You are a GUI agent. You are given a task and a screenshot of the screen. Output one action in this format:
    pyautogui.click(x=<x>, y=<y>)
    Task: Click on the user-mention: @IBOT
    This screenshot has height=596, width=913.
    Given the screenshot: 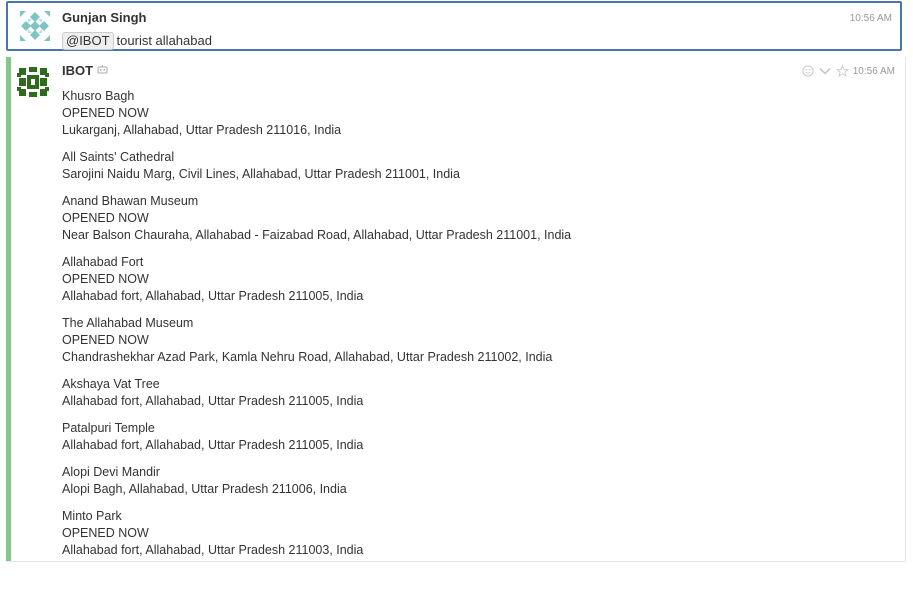 What is the action you would take?
    pyautogui.click(x=88, y=41)
    